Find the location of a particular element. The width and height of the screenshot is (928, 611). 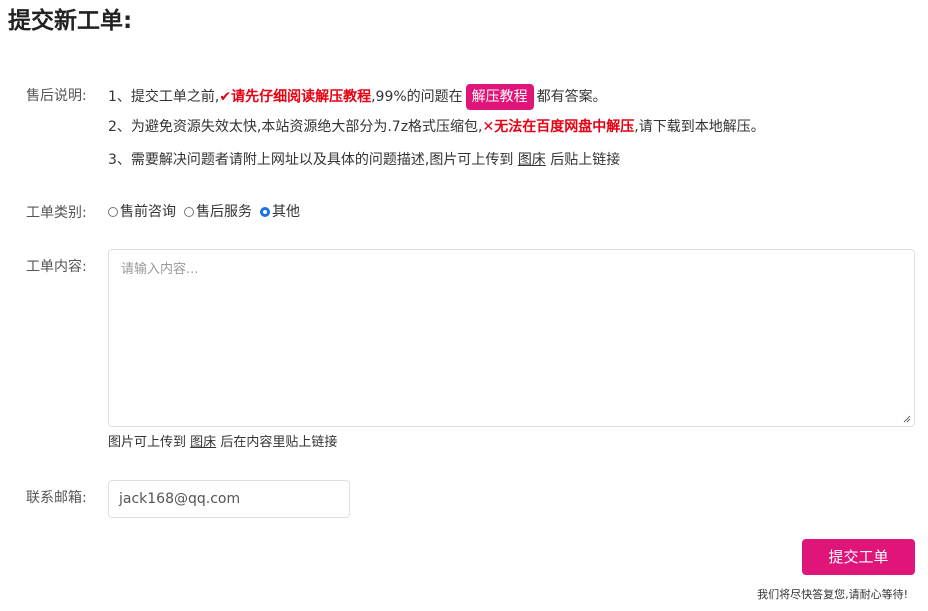

ticket-type-radio-group: 售前咨询 售后服务 其他 is located at coordinates (208, 212).